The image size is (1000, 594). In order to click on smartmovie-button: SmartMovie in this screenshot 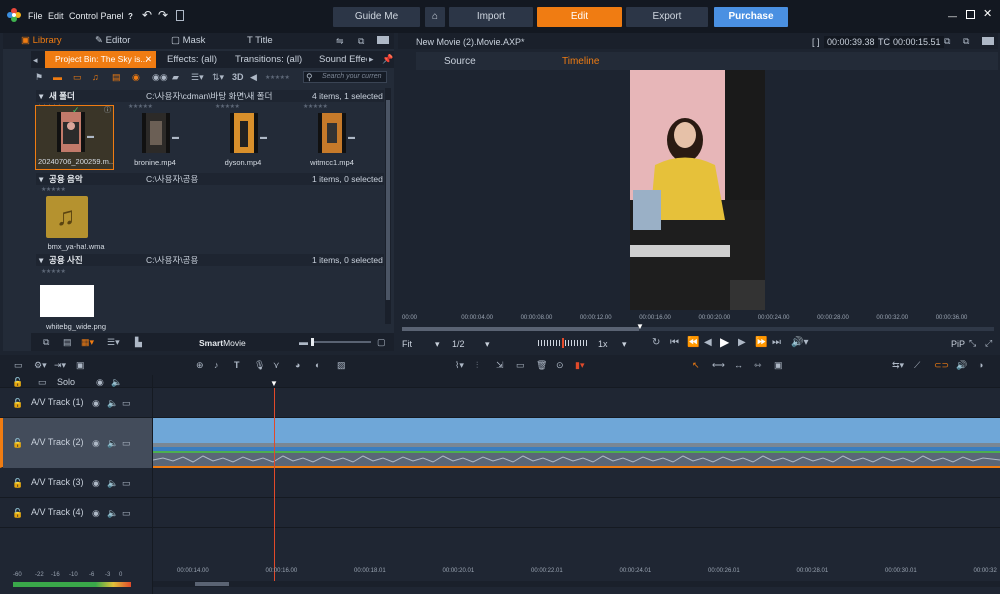, I will do `click(222, 343)`.